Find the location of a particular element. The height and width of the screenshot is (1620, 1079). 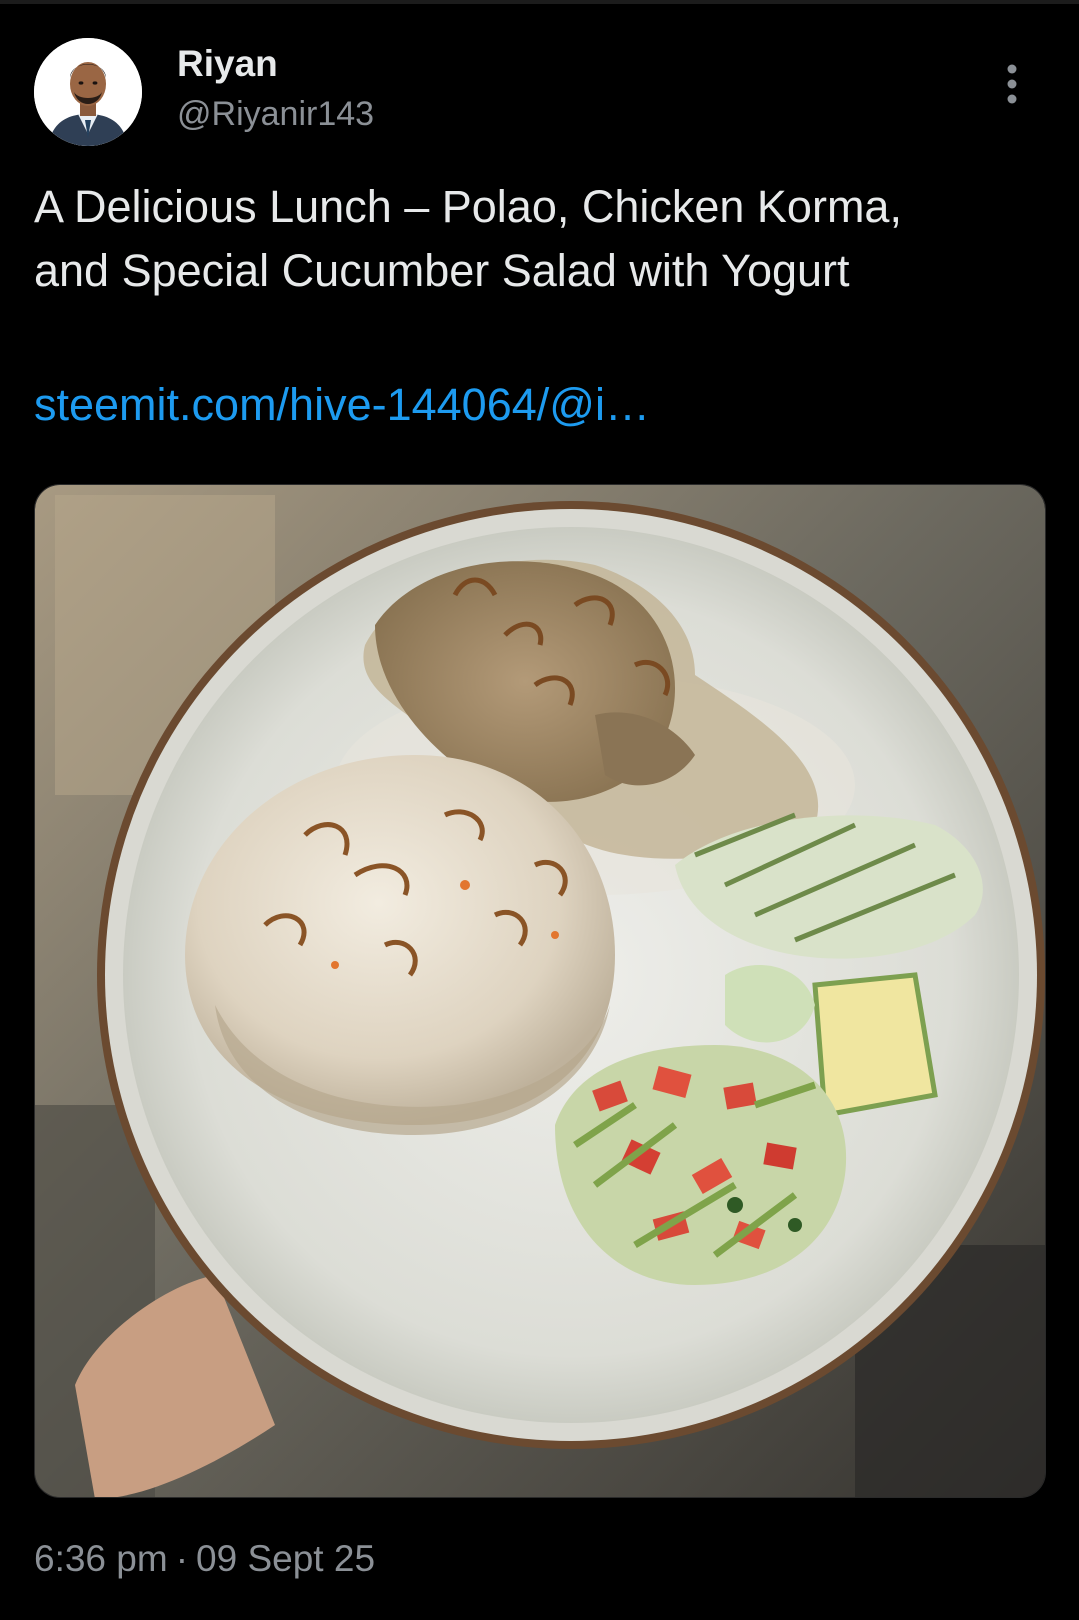

tweet-date: 09 Sept 25 is located at coordinates (286, 1558).